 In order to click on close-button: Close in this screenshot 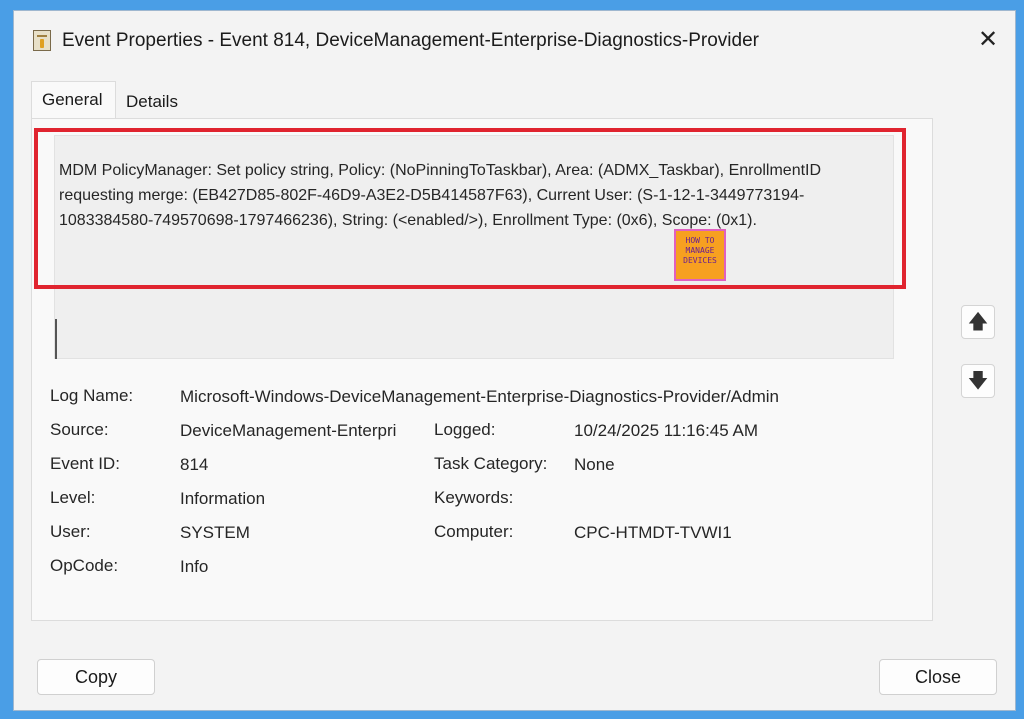, I will do `click(938, 677)`.